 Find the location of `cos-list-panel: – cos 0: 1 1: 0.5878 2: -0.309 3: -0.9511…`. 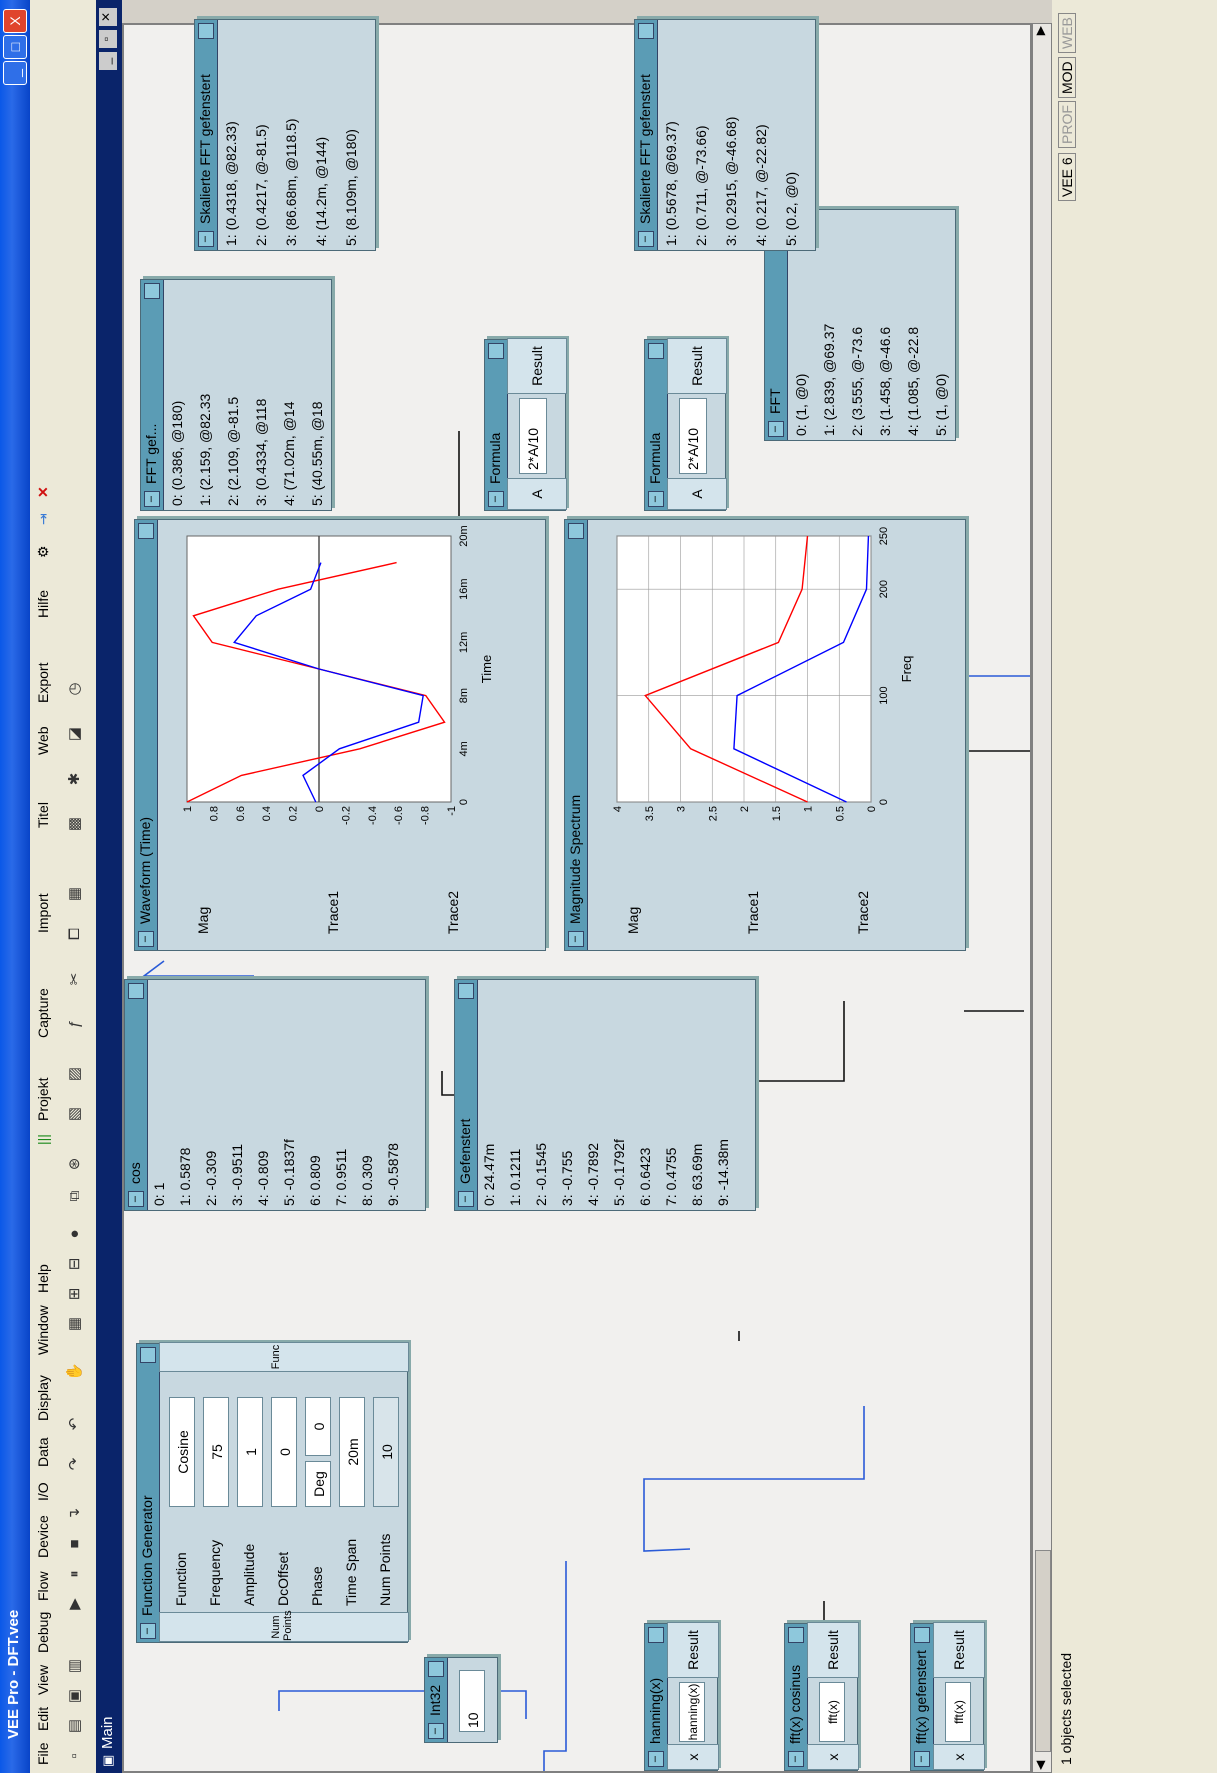

cos-list-panel: – cos 0: 1 1: 0.5878 2: -0.309 3: -0.9511… is located at coordinates (275, 1095).